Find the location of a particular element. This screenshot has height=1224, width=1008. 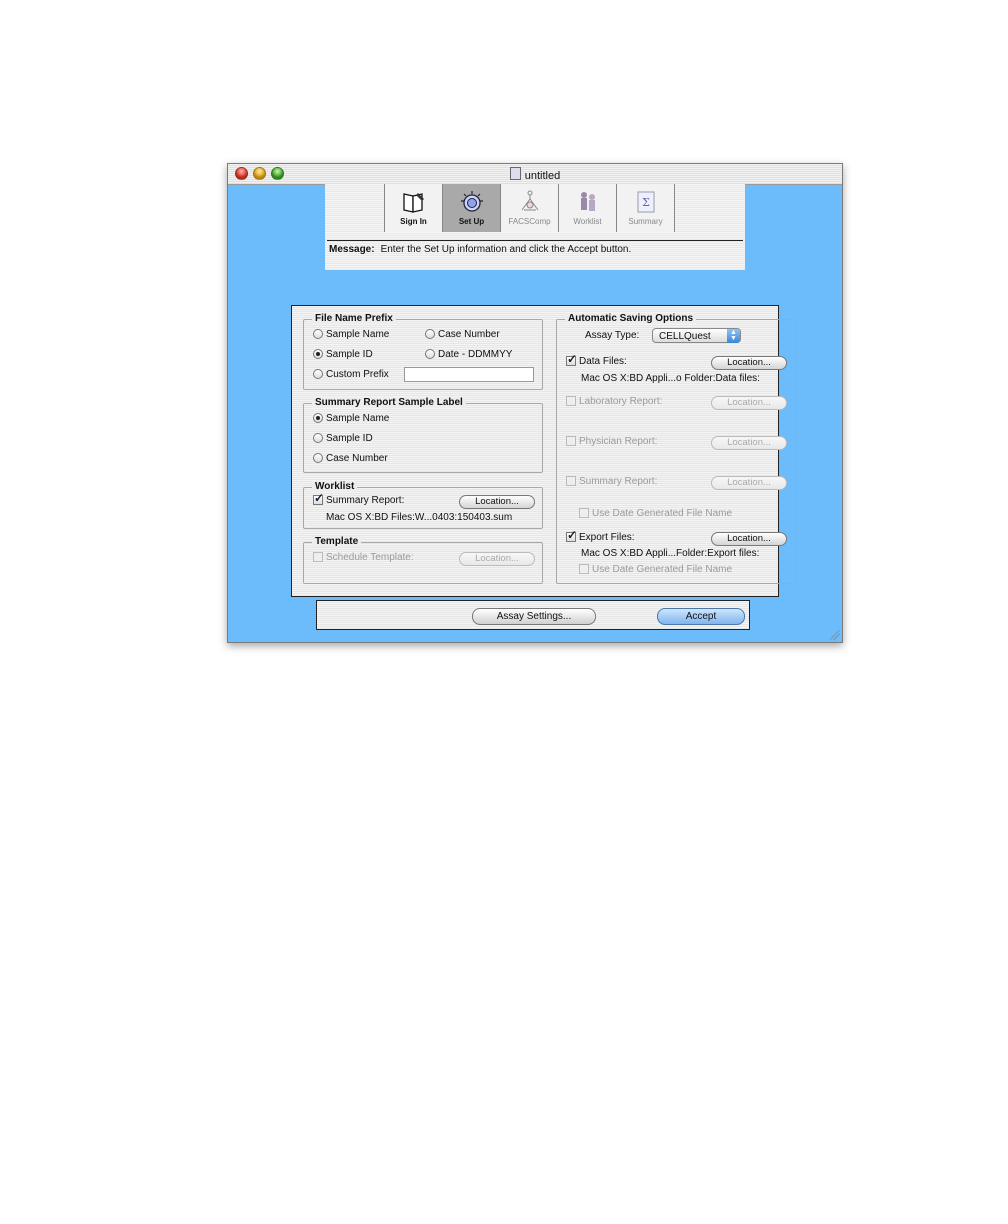

tab-facscomp: FACSComp is located at coordinates (530, 208).